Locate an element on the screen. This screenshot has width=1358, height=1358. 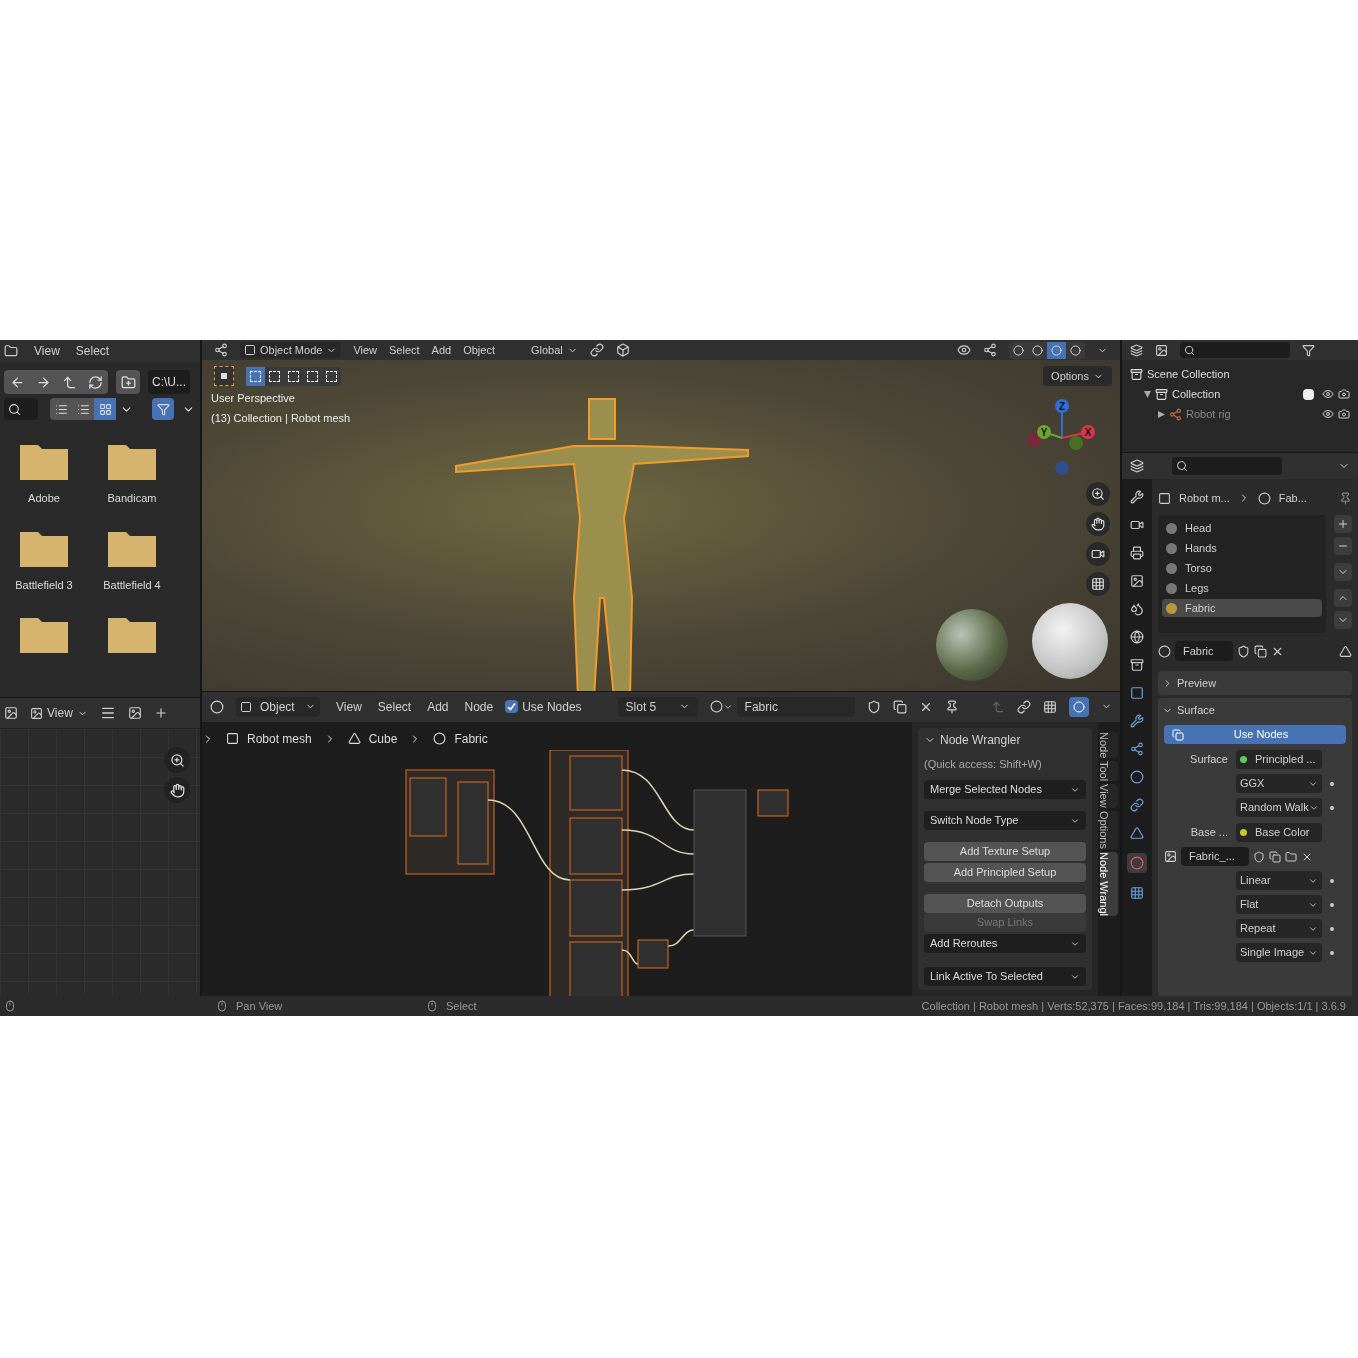
dropdown-menu: Switch Node Type is located at coordinates (1005, 820).